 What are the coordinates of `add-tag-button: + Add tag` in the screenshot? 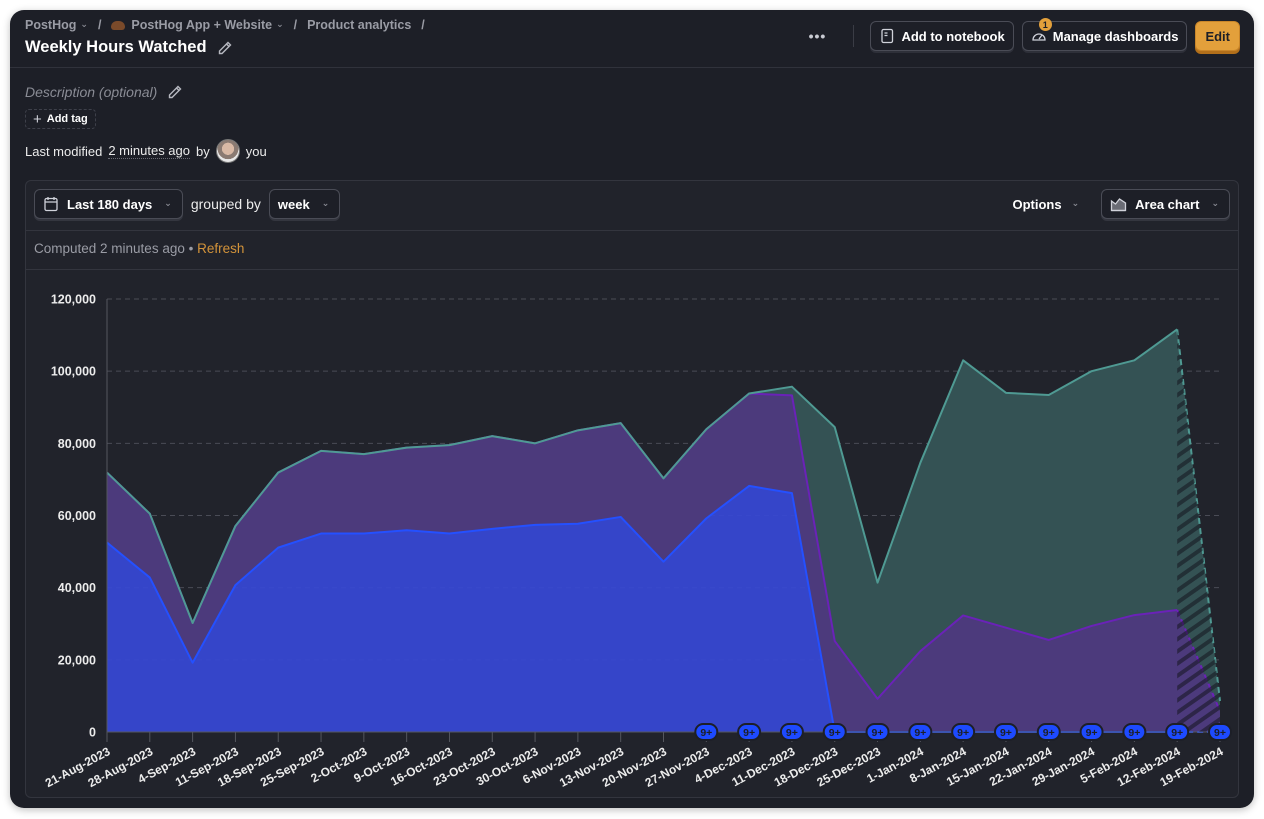 It's located at (60, 119).